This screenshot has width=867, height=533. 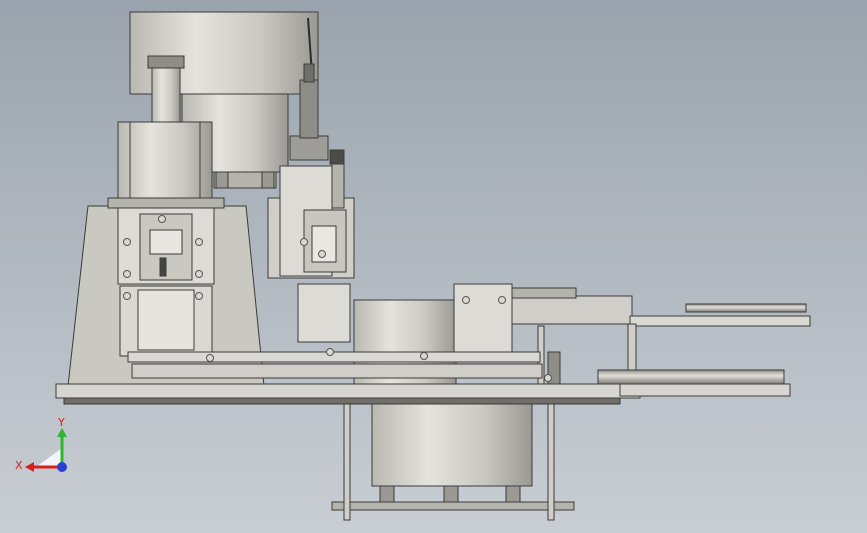 What do you see at coordinates (572, 310) in the screenshot?
I see `upper-rail-frame` at bounding box center [572, 310].